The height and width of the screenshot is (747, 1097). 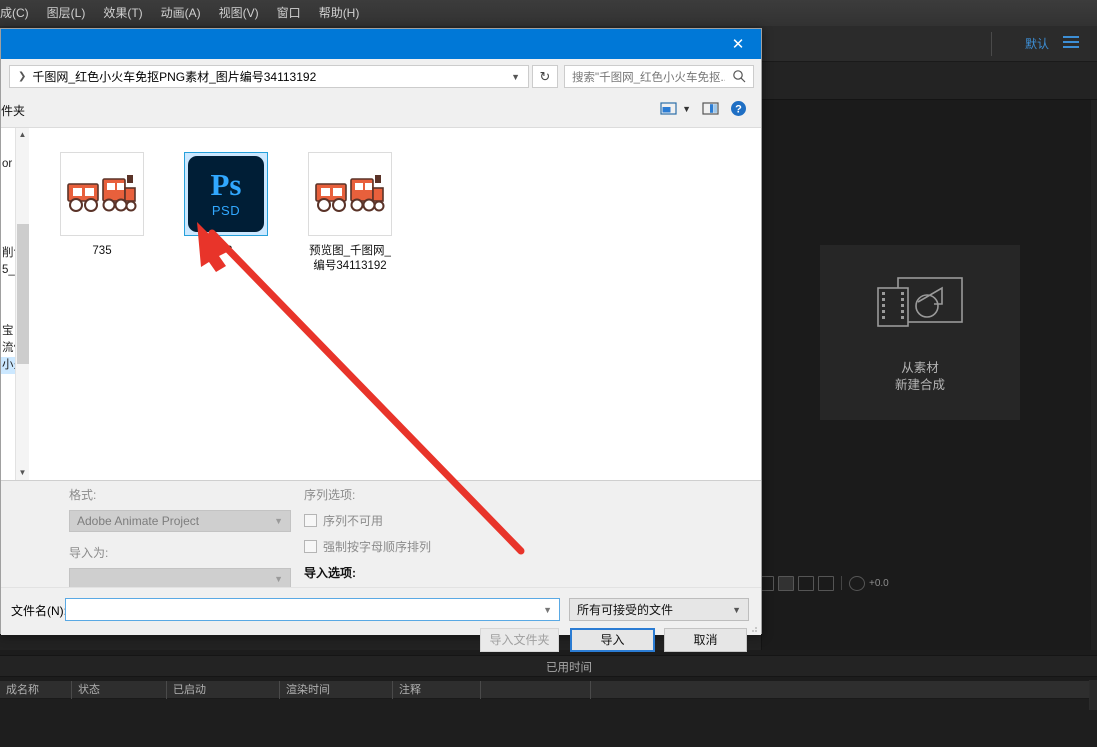 I want to click on format-value: Adobe Animate Project, so click(x=138, y=521).